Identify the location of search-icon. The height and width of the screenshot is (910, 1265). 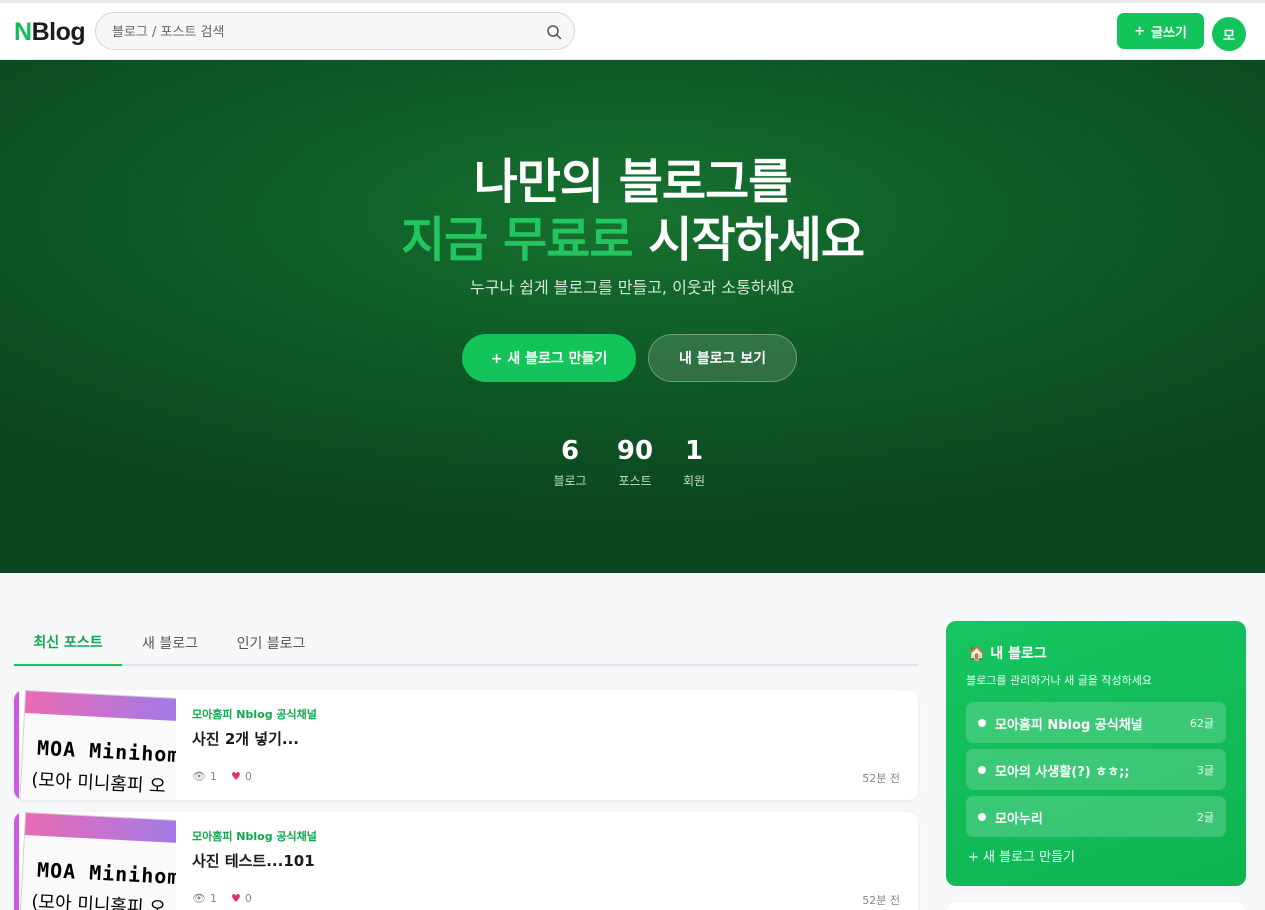
(554, 32).